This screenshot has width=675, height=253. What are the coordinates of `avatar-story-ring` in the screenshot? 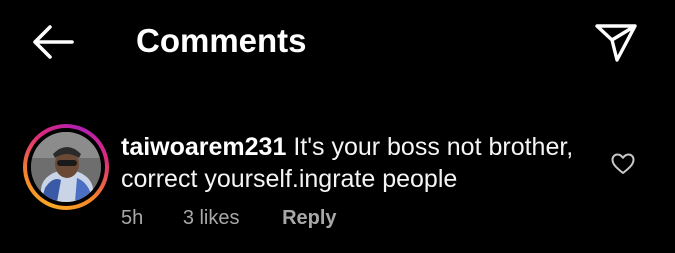 It's located at (66, 167).